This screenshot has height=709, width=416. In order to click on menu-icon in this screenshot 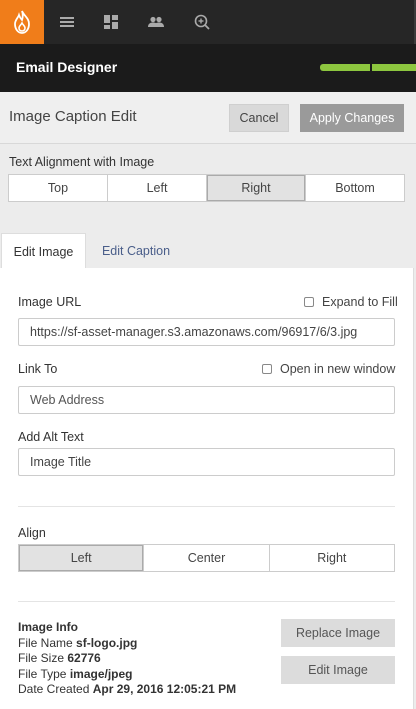, I will do `click(67, 22)`.